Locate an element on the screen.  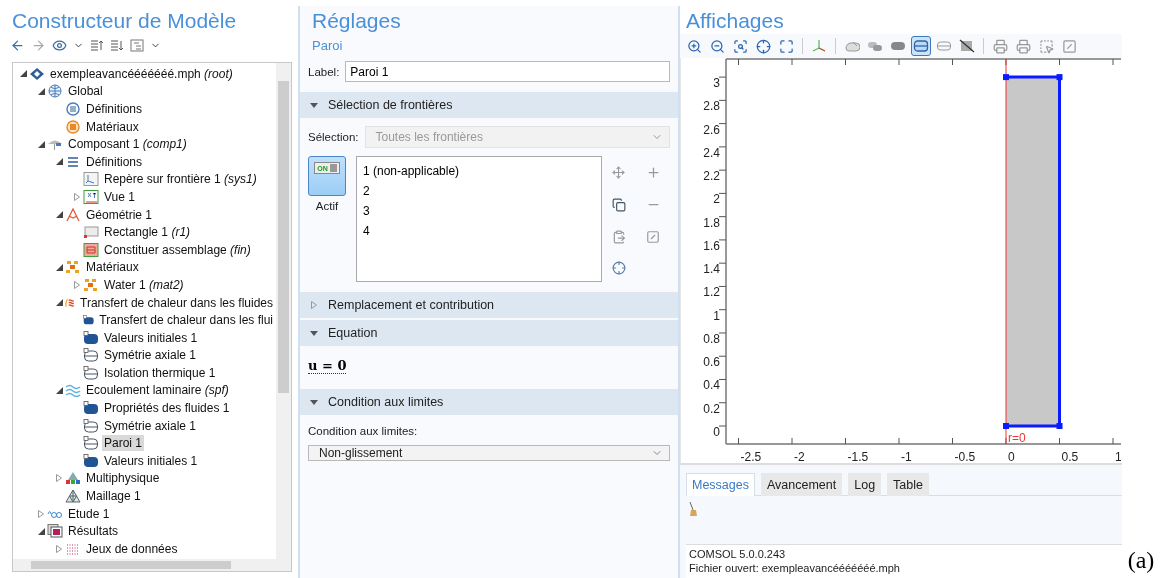
tree-item: Paroi 1 is located at coordinates (123, 443).